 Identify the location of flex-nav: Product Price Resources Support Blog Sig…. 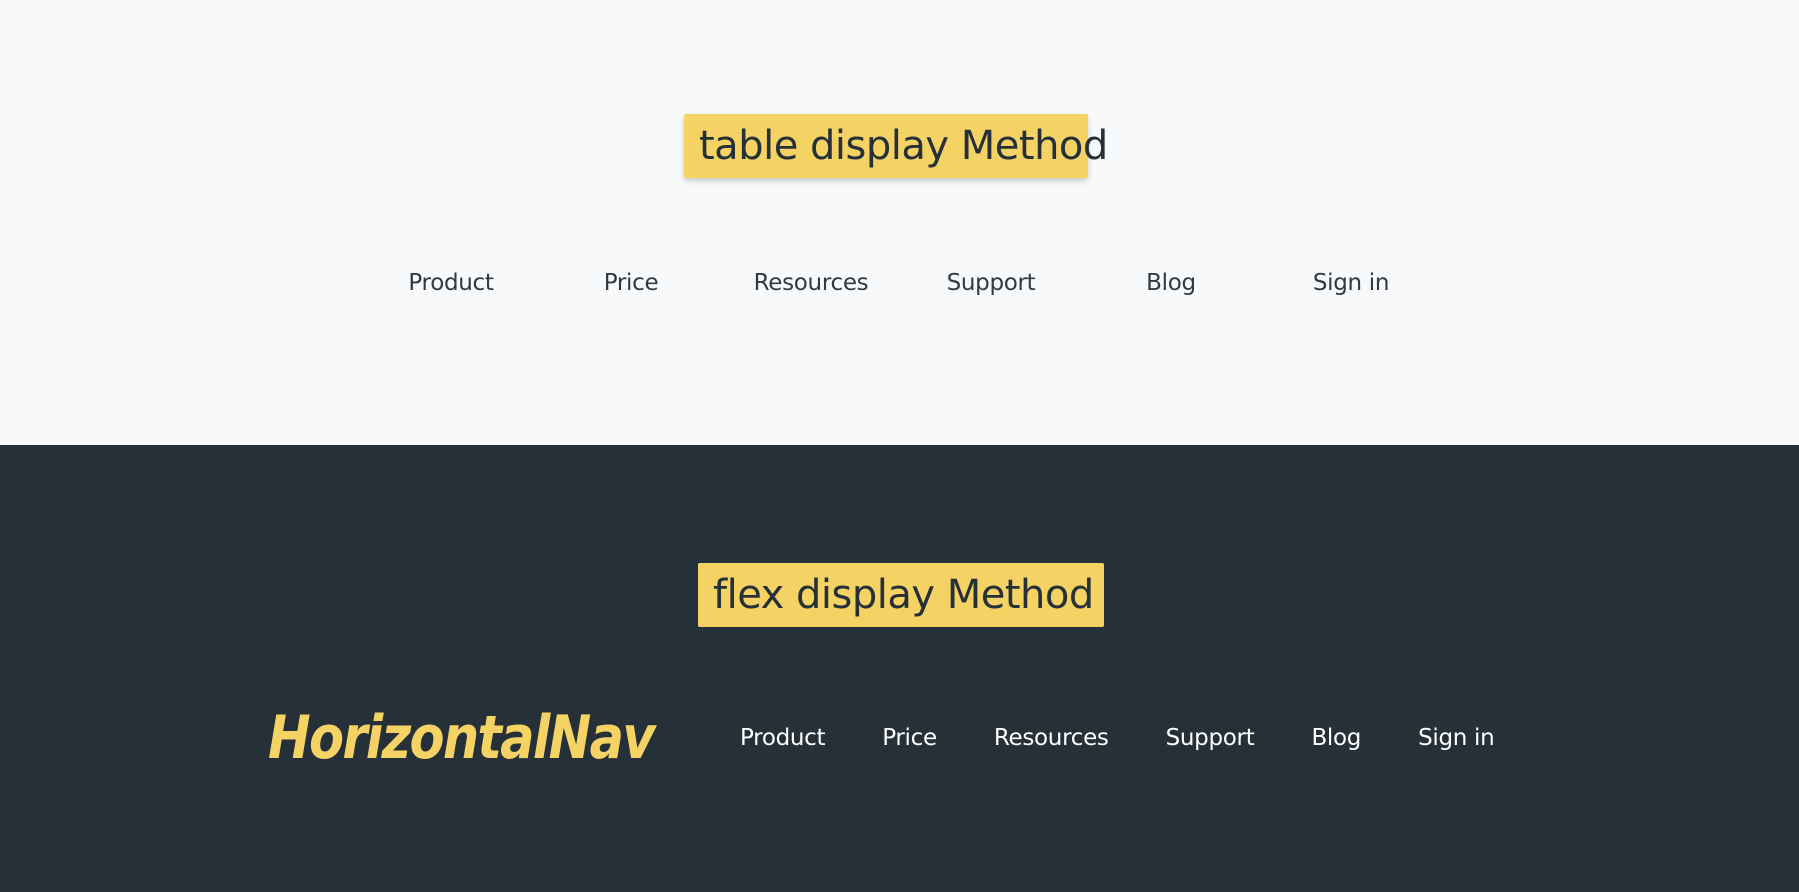
(1117, 738).